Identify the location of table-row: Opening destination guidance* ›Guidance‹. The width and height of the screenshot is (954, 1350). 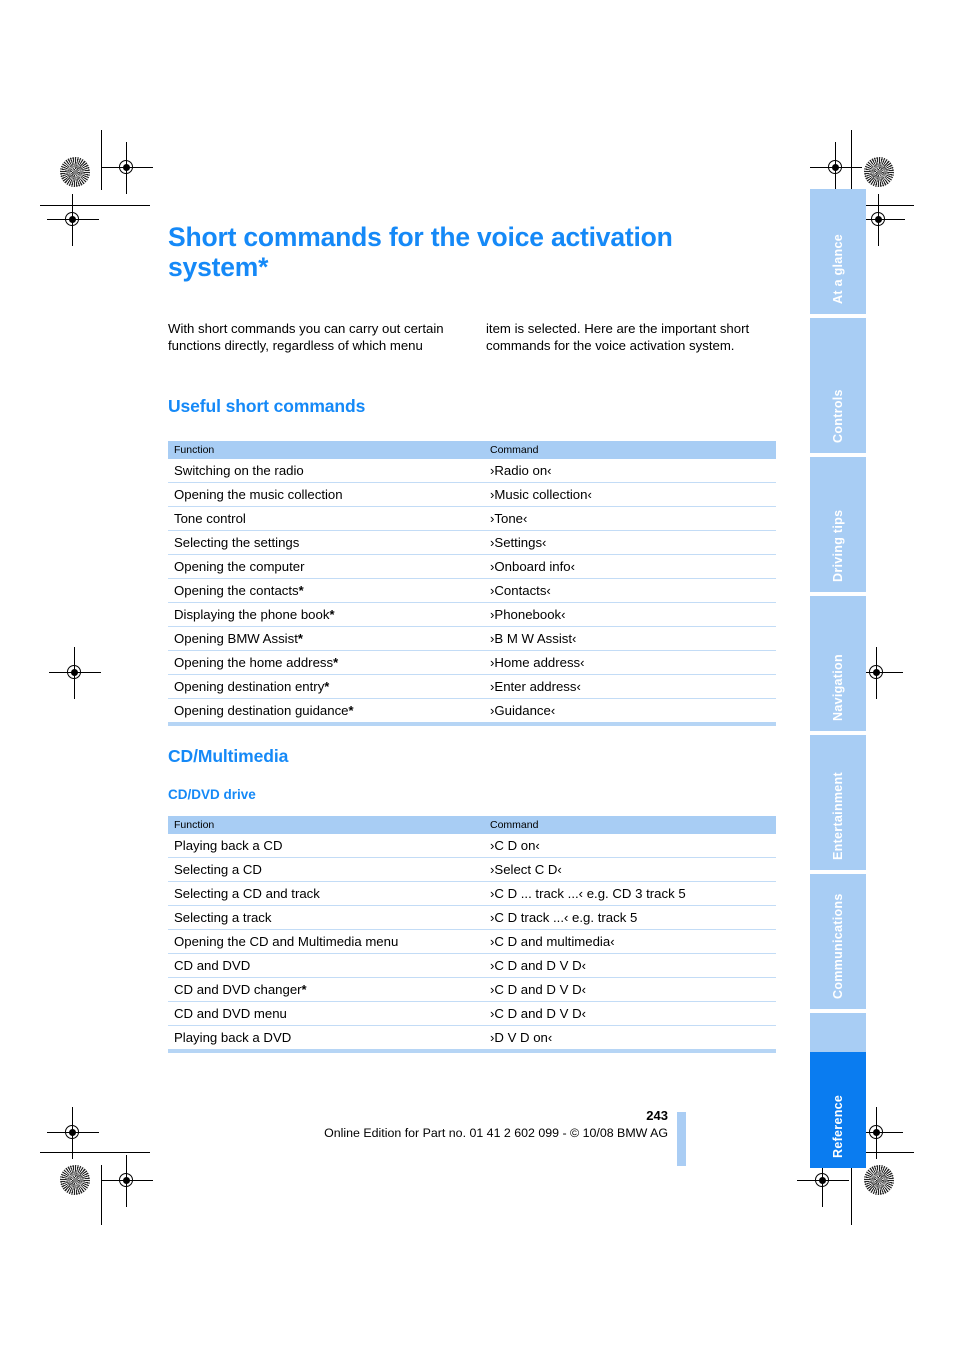
(472, 712).